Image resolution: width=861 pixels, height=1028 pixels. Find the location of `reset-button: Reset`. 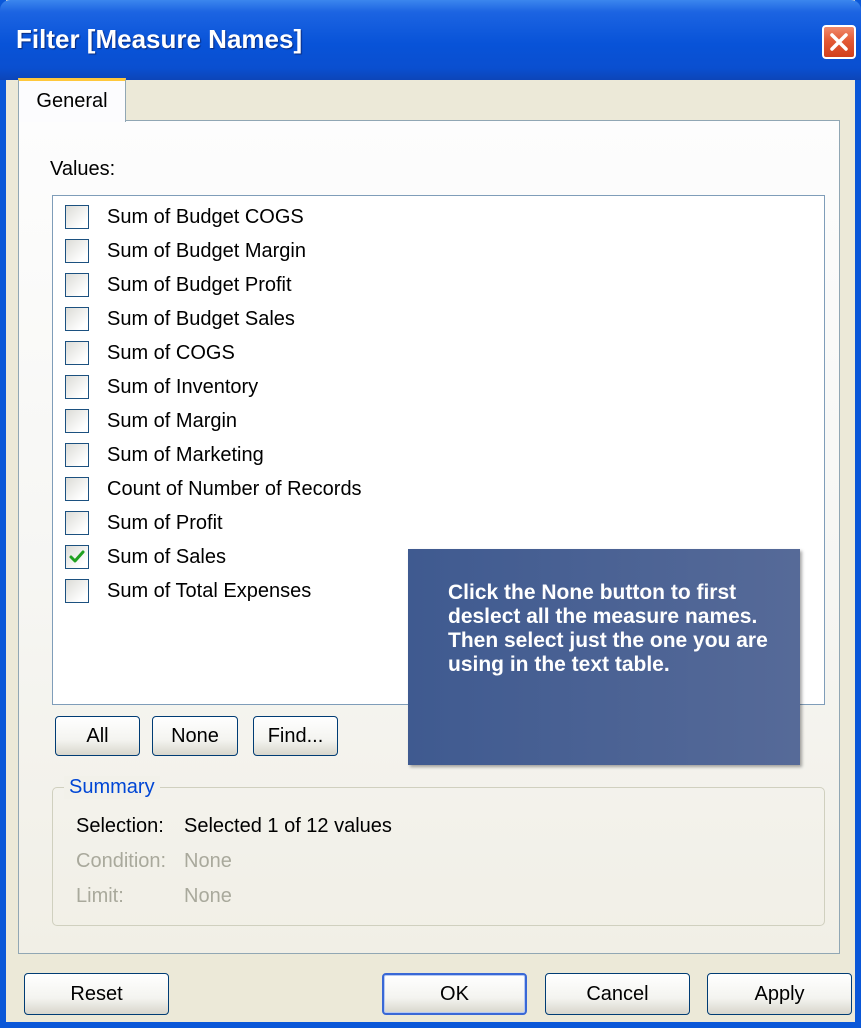

reset-button: Reset is located at coordinates (96, 994).